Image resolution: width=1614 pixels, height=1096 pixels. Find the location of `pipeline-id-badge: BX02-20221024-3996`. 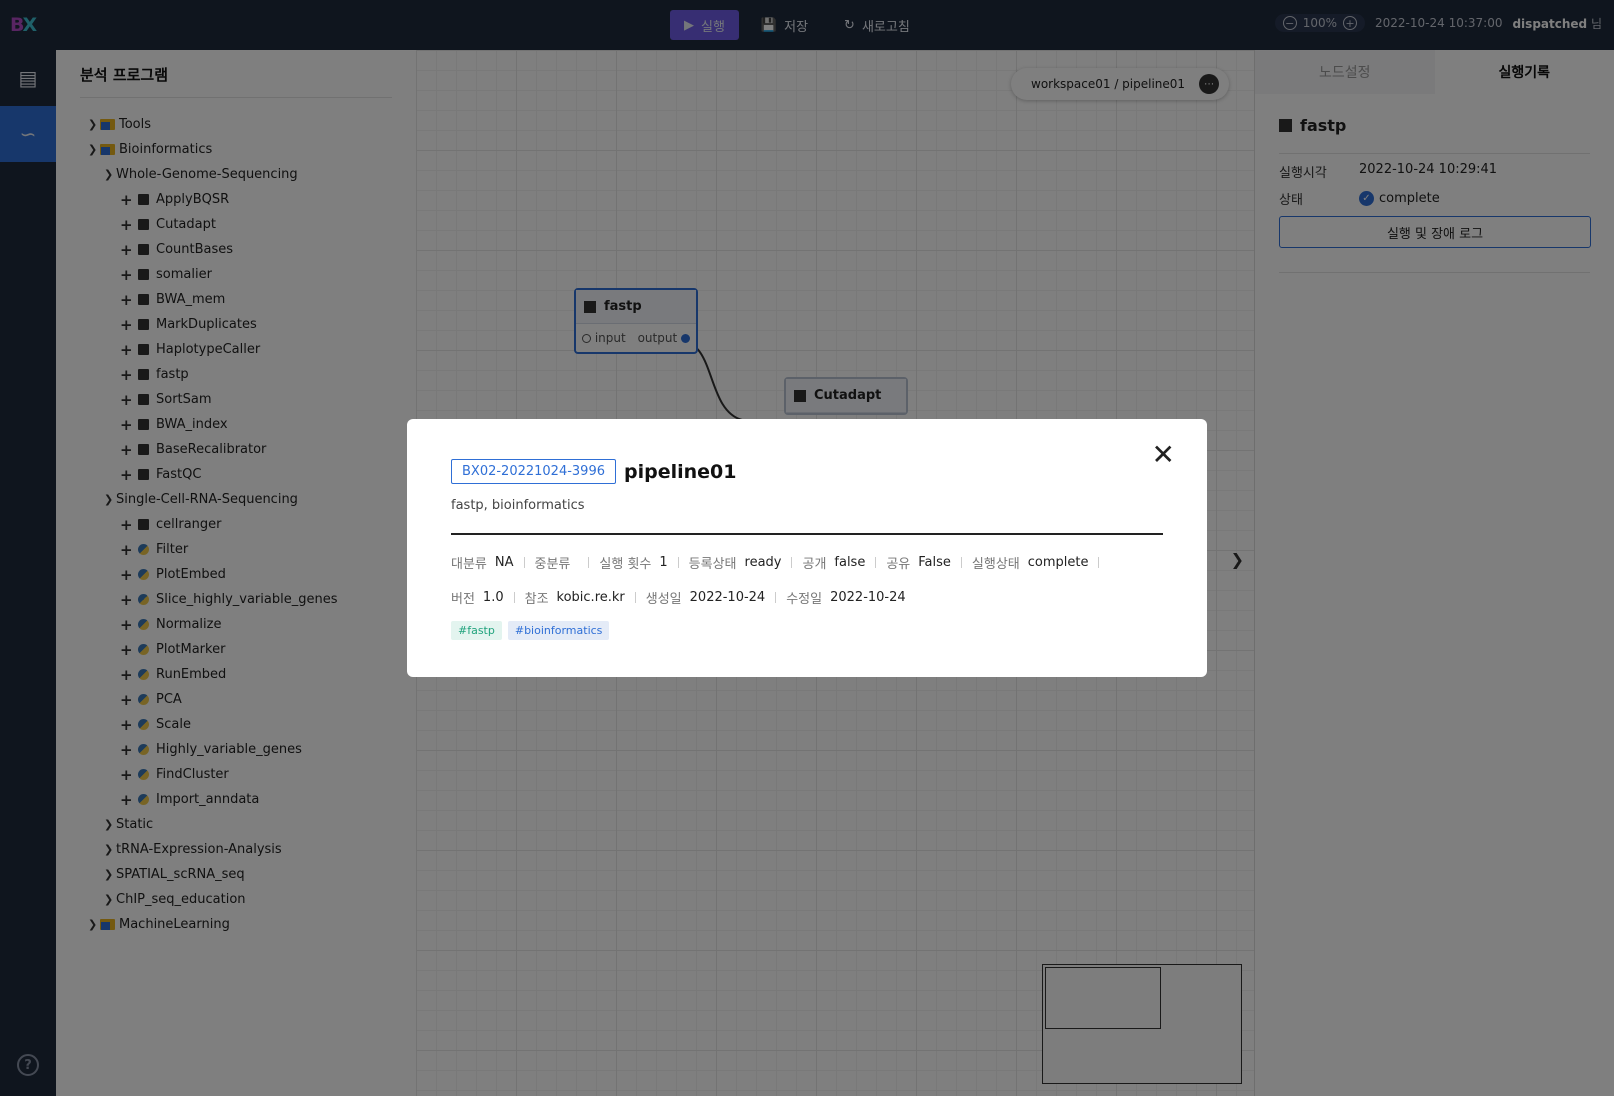

pipeline-id-badge: BX02-20221024-3996 is located at coordinates (533, 471).